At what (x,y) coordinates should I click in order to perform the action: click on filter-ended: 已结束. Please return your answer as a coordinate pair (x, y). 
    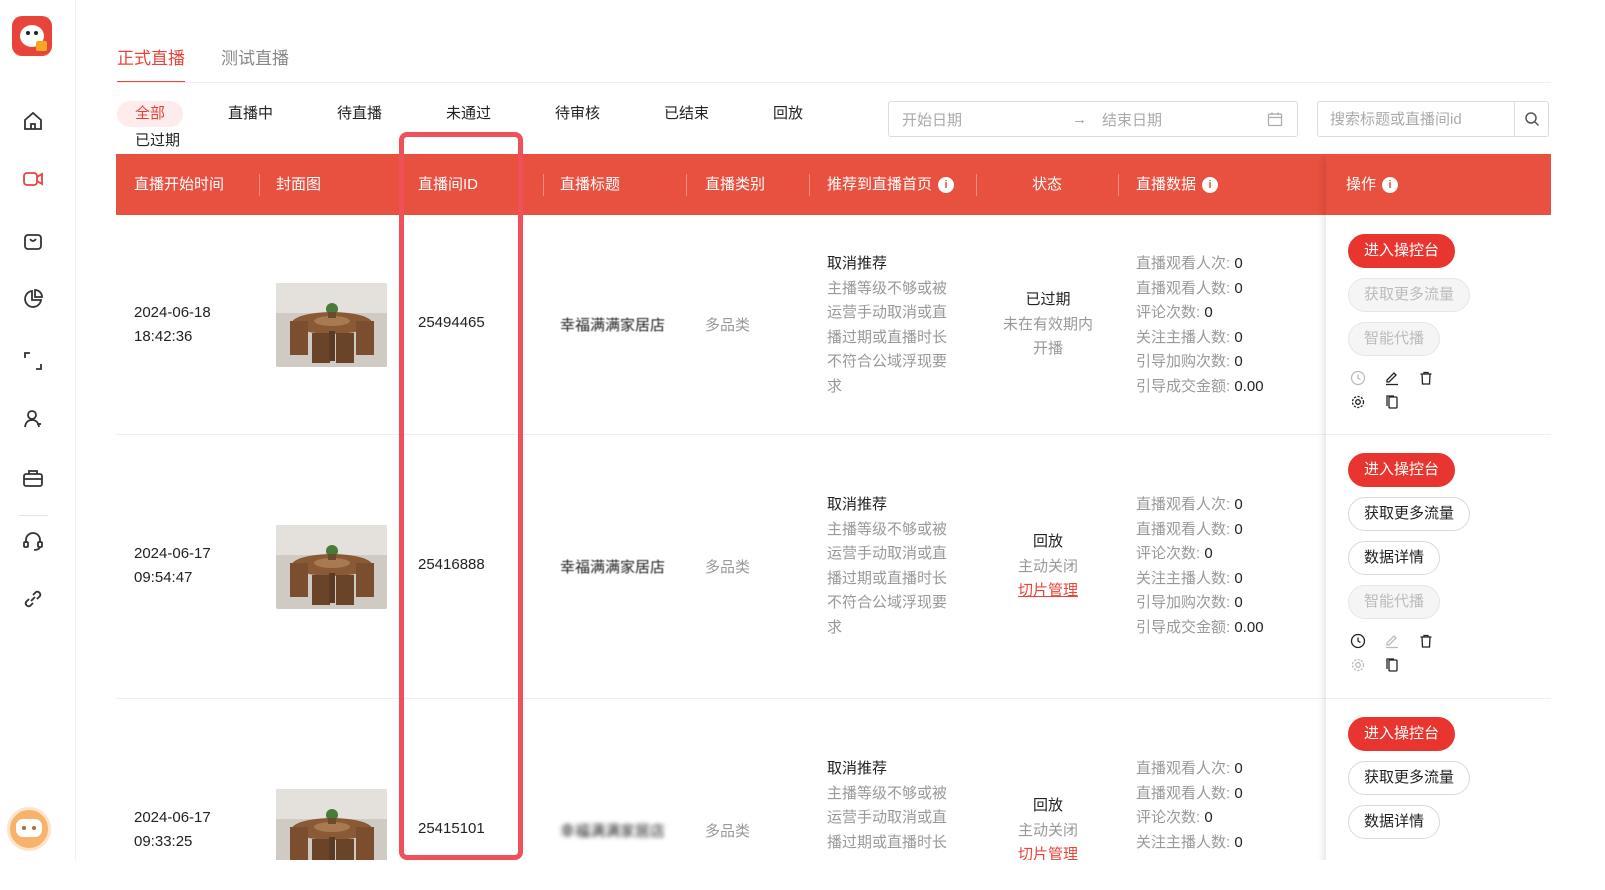
    Looking at the image, I should click on (686, 114).